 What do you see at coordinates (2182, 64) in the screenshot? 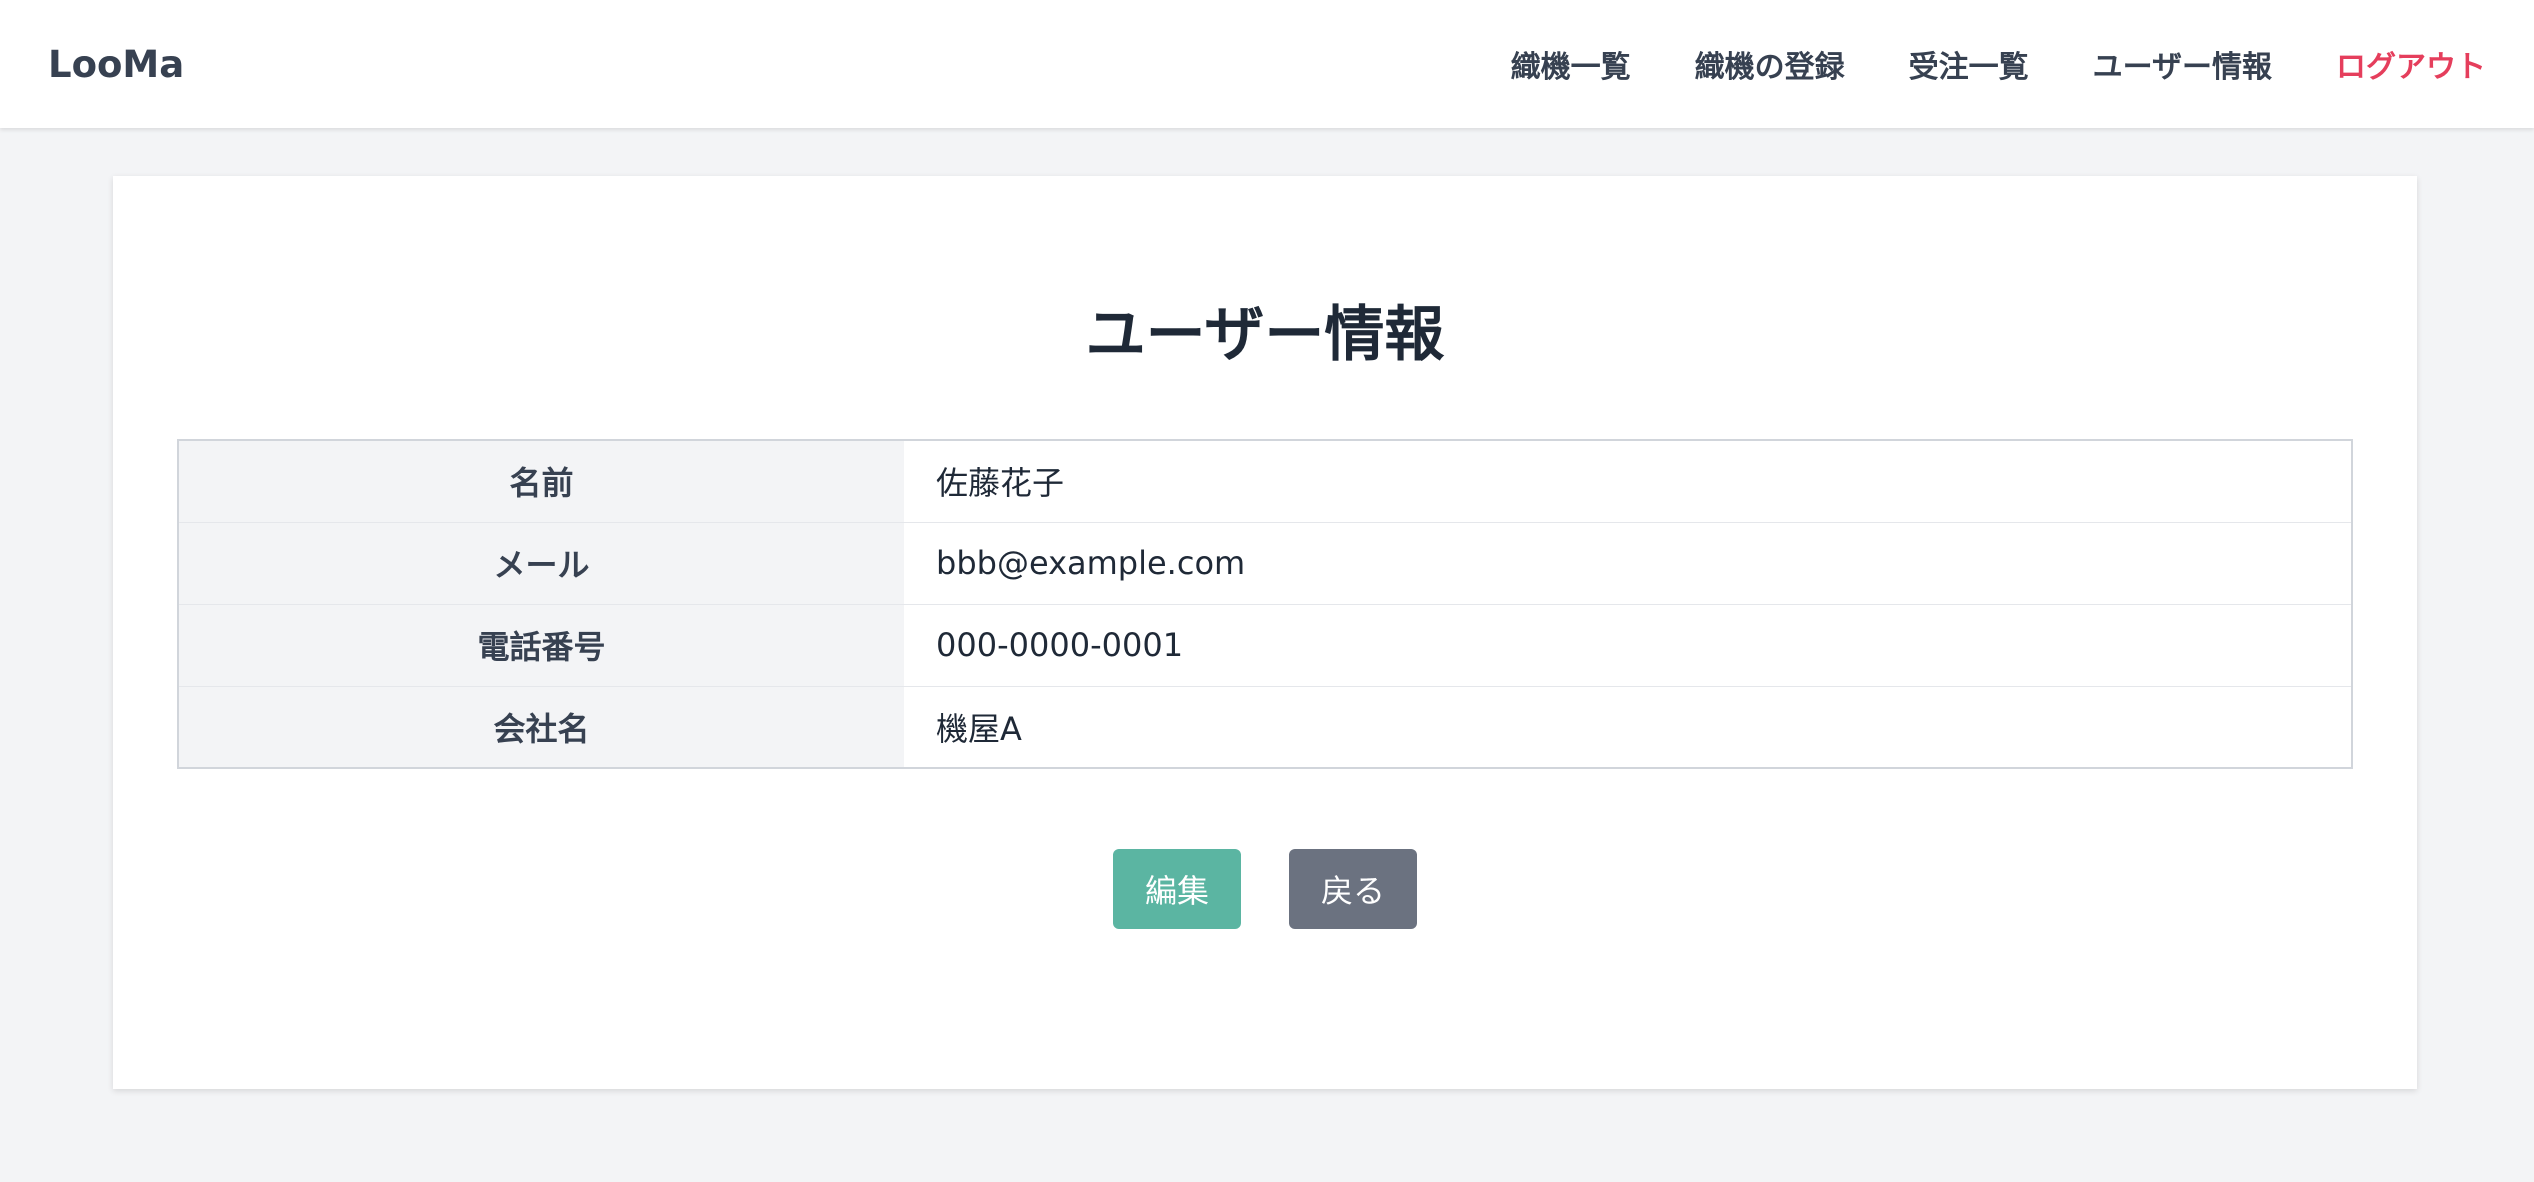
I see `nav-link-user-info: ユーザー情報` at bounding box center [2182, 64].